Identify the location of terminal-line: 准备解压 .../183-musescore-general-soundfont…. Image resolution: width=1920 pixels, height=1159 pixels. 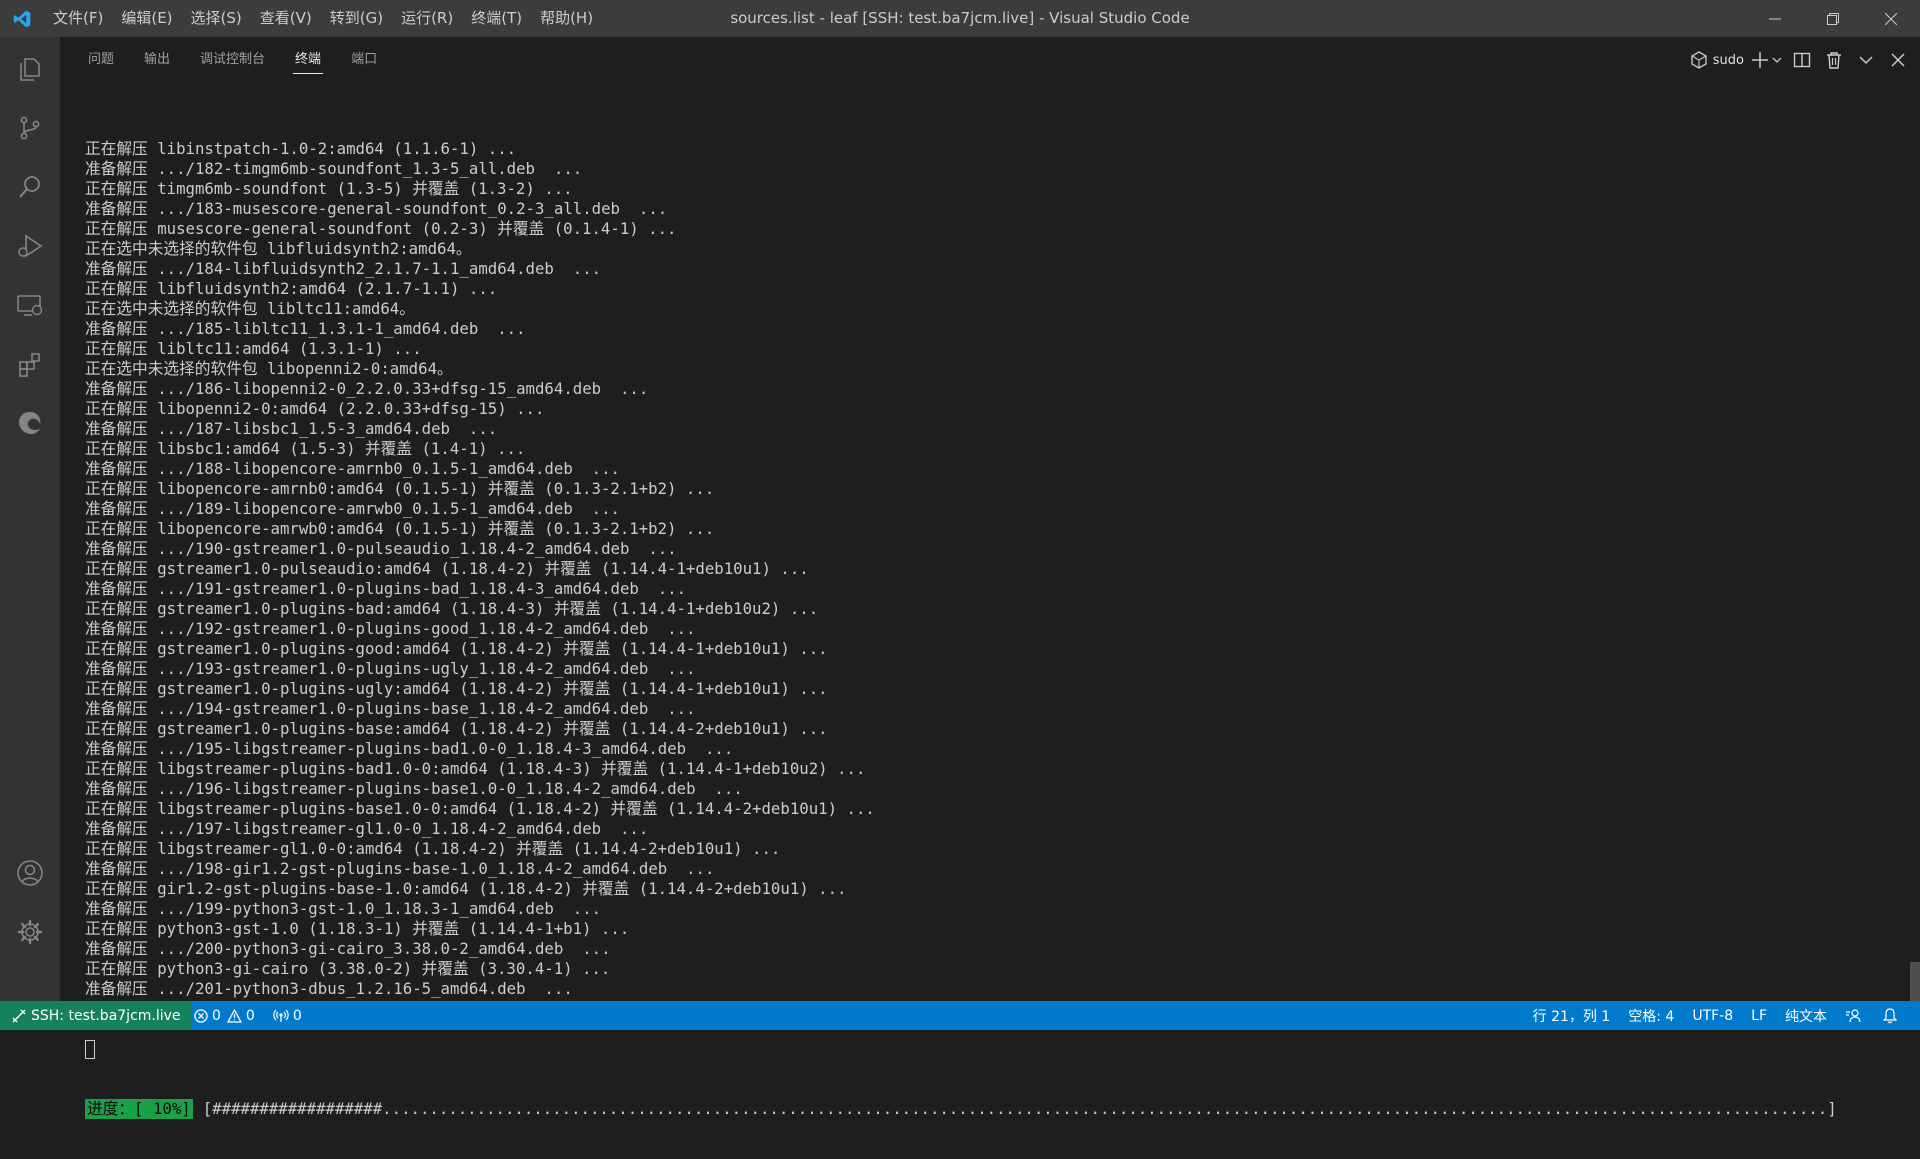
(376, 208).